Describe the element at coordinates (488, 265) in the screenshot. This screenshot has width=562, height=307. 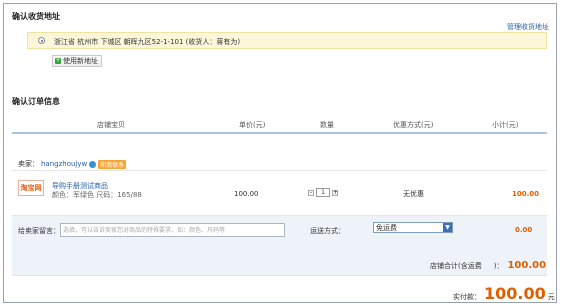
I see `shop-total-row: 店铺合计(含运费 )： 100.00` at that location.